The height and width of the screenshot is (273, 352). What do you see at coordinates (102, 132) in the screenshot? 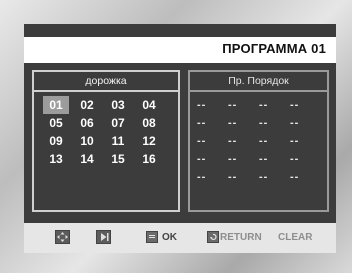
I see `track-grid: 01 02 03 04 05 06 07 08 09 10 11 12 13 14 15 16` at bounding box center [102, 132].